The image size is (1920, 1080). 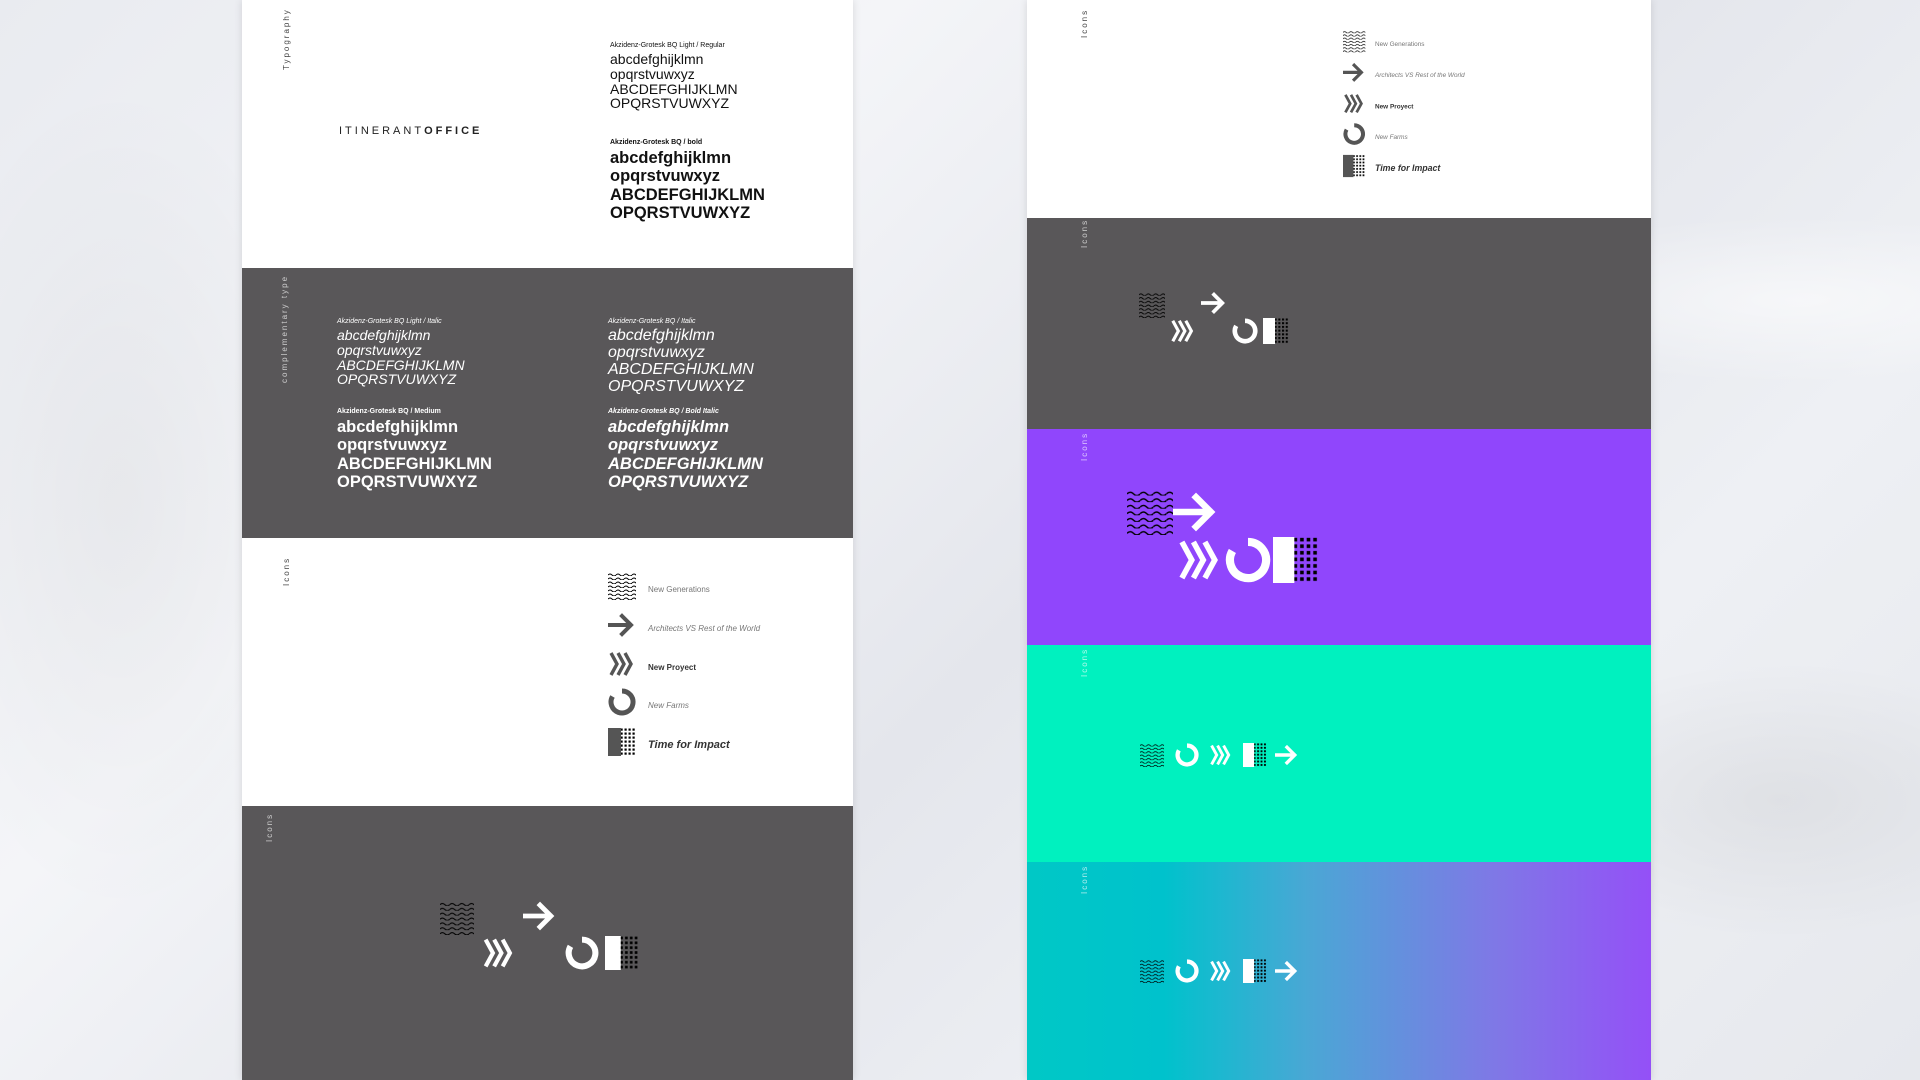 I want to click on icons-gradient-panel: Icons, so click(x=1339, y=971).